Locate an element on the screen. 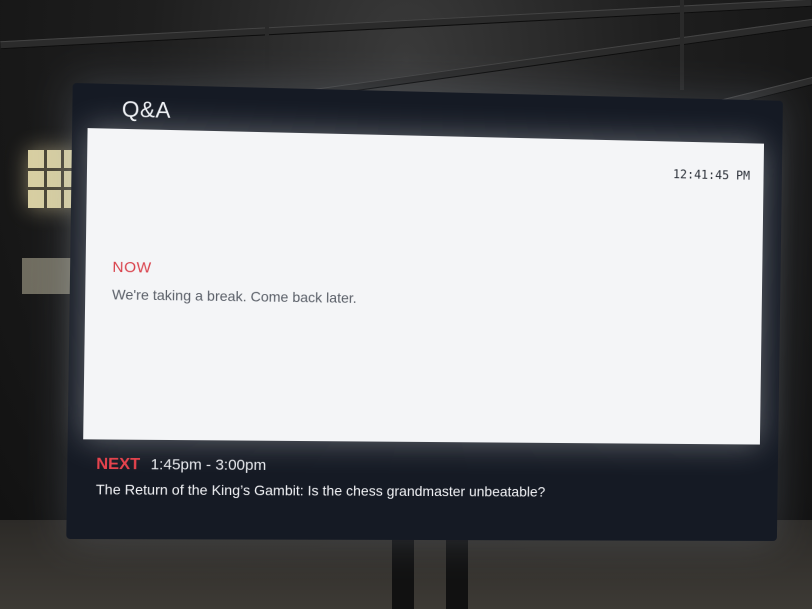 The height and width of the screenshot is (609, 812). next-session-row: NEXT 1:45pm - 3:00pm is located at coordinates (181, 465).